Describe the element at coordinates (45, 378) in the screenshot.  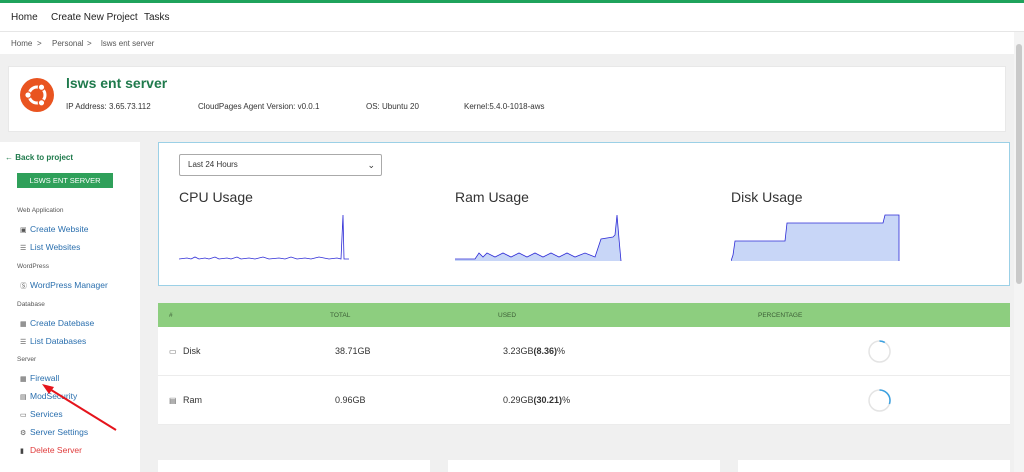
I see `sidebar-label: Firewall` at that location.